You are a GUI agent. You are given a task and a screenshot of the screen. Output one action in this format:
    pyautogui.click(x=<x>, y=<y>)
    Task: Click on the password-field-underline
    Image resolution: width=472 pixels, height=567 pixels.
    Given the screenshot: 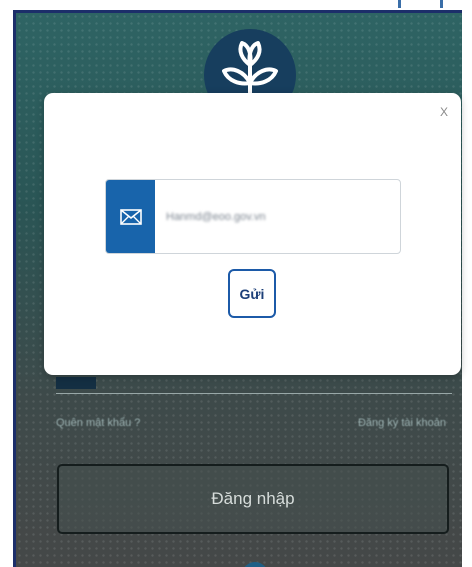 What is the action you would take?
    pyautogui.click(x=254, y=385)
    